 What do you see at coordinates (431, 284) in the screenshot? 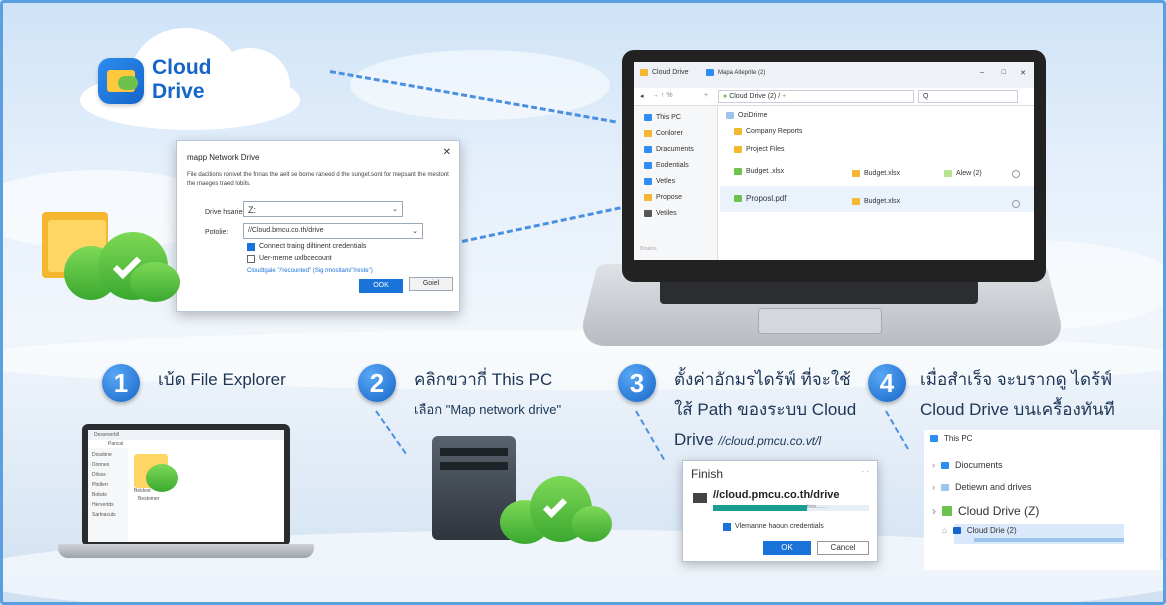
I see `cancel-button: Goiel` at bounding box center [431, 284].